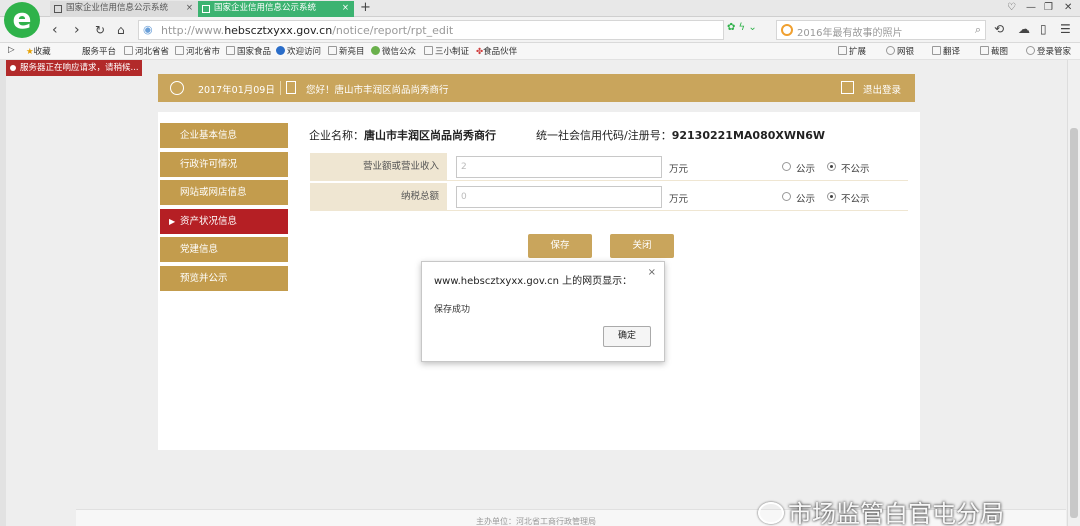  Describe the element at coordinates (984, 50) in the screenshot. I see `scissors-icon` at that location.